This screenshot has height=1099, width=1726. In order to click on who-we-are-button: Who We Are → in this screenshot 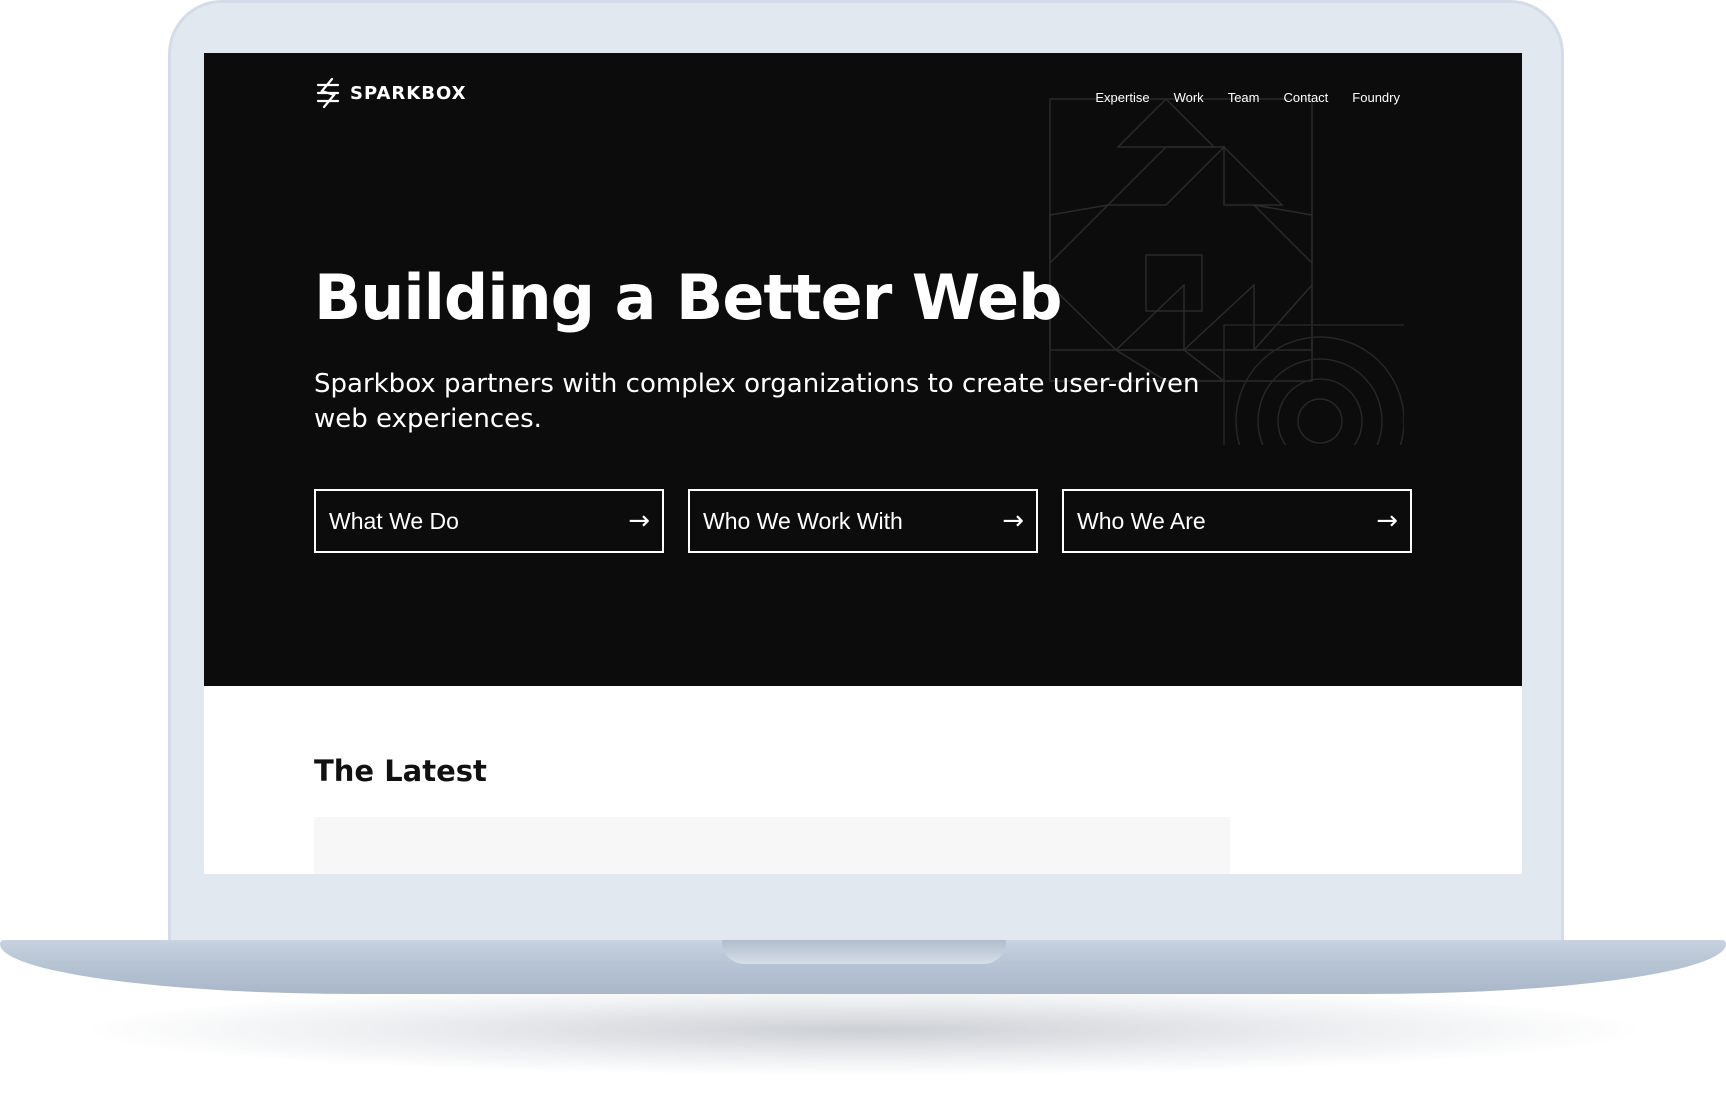, I will do `click(1237, 521)`.